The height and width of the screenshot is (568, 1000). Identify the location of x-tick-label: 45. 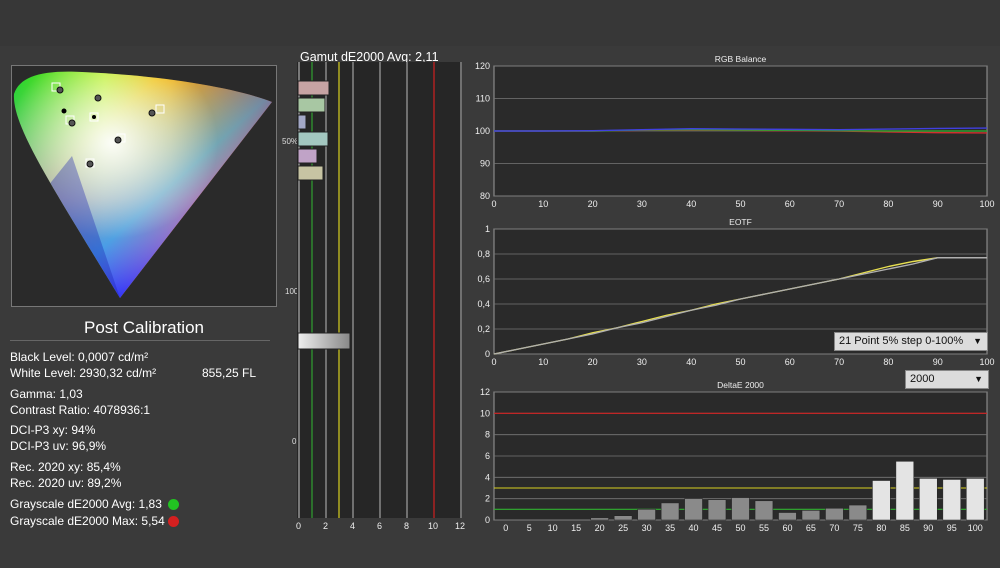
(717, 528).